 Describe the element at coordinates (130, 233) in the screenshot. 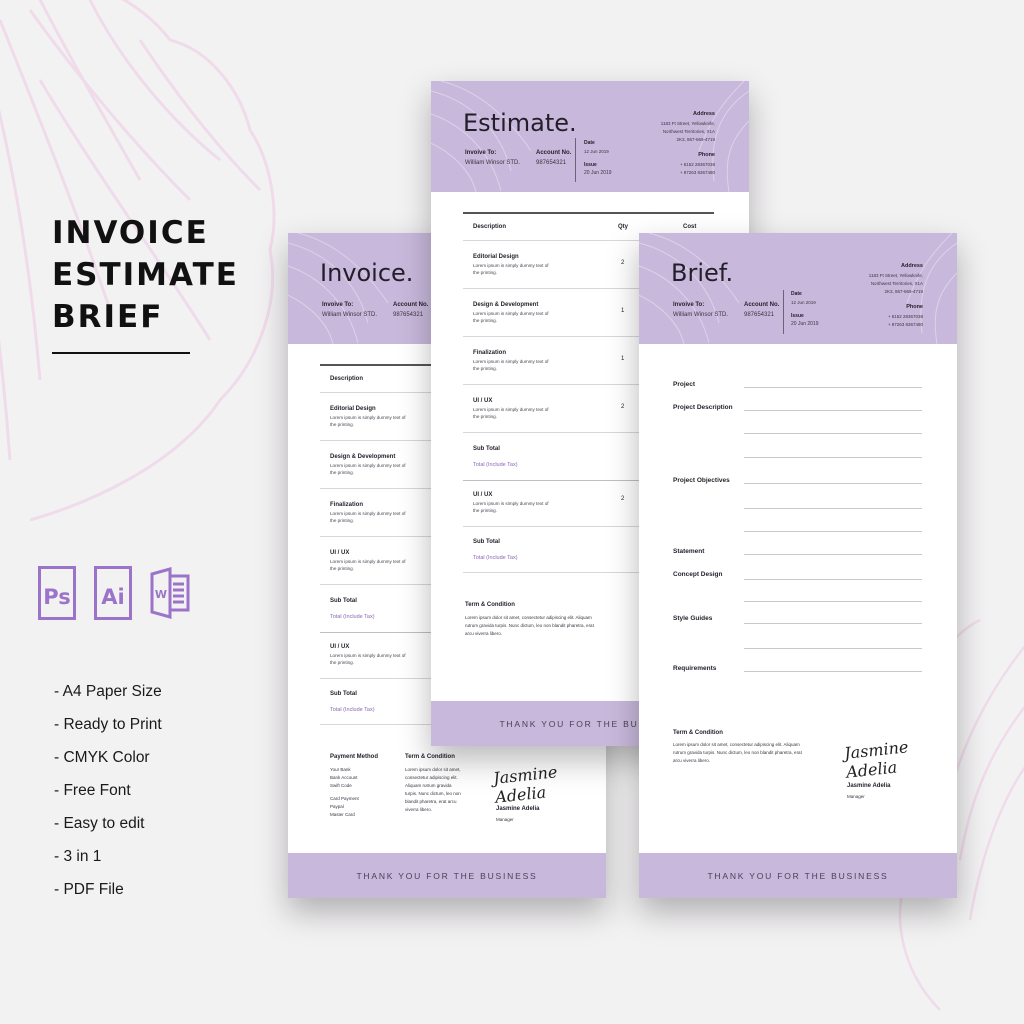

I see `product-title-line: INVOICE` at that location.